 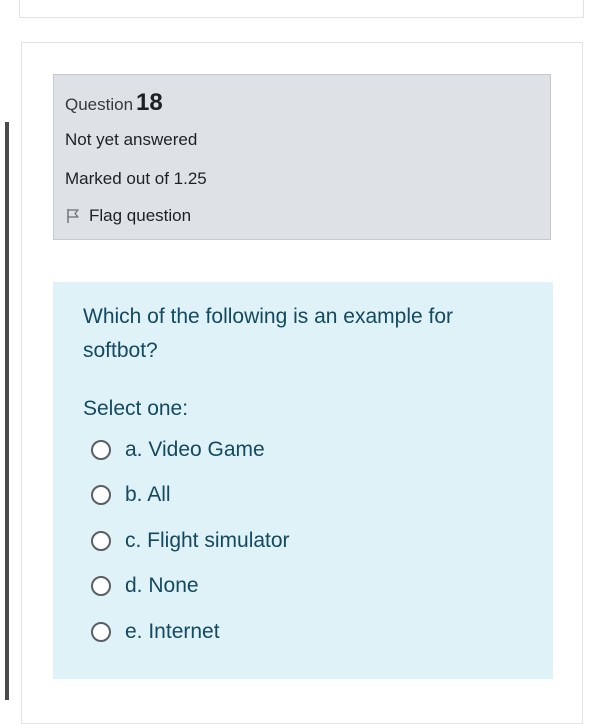 I want to click on flag-icon, so click(x=73, y=216).